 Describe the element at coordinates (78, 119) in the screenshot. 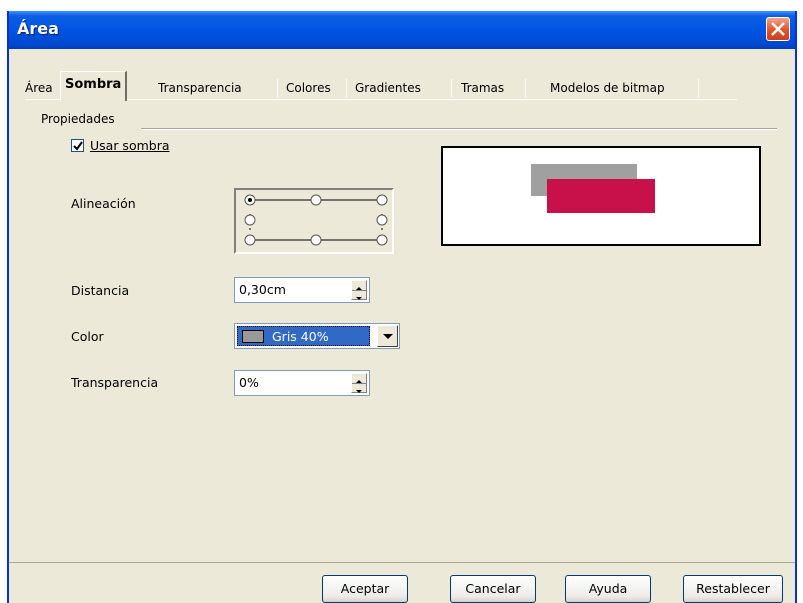

I see `properties-group-label: Propiedades` at that location.